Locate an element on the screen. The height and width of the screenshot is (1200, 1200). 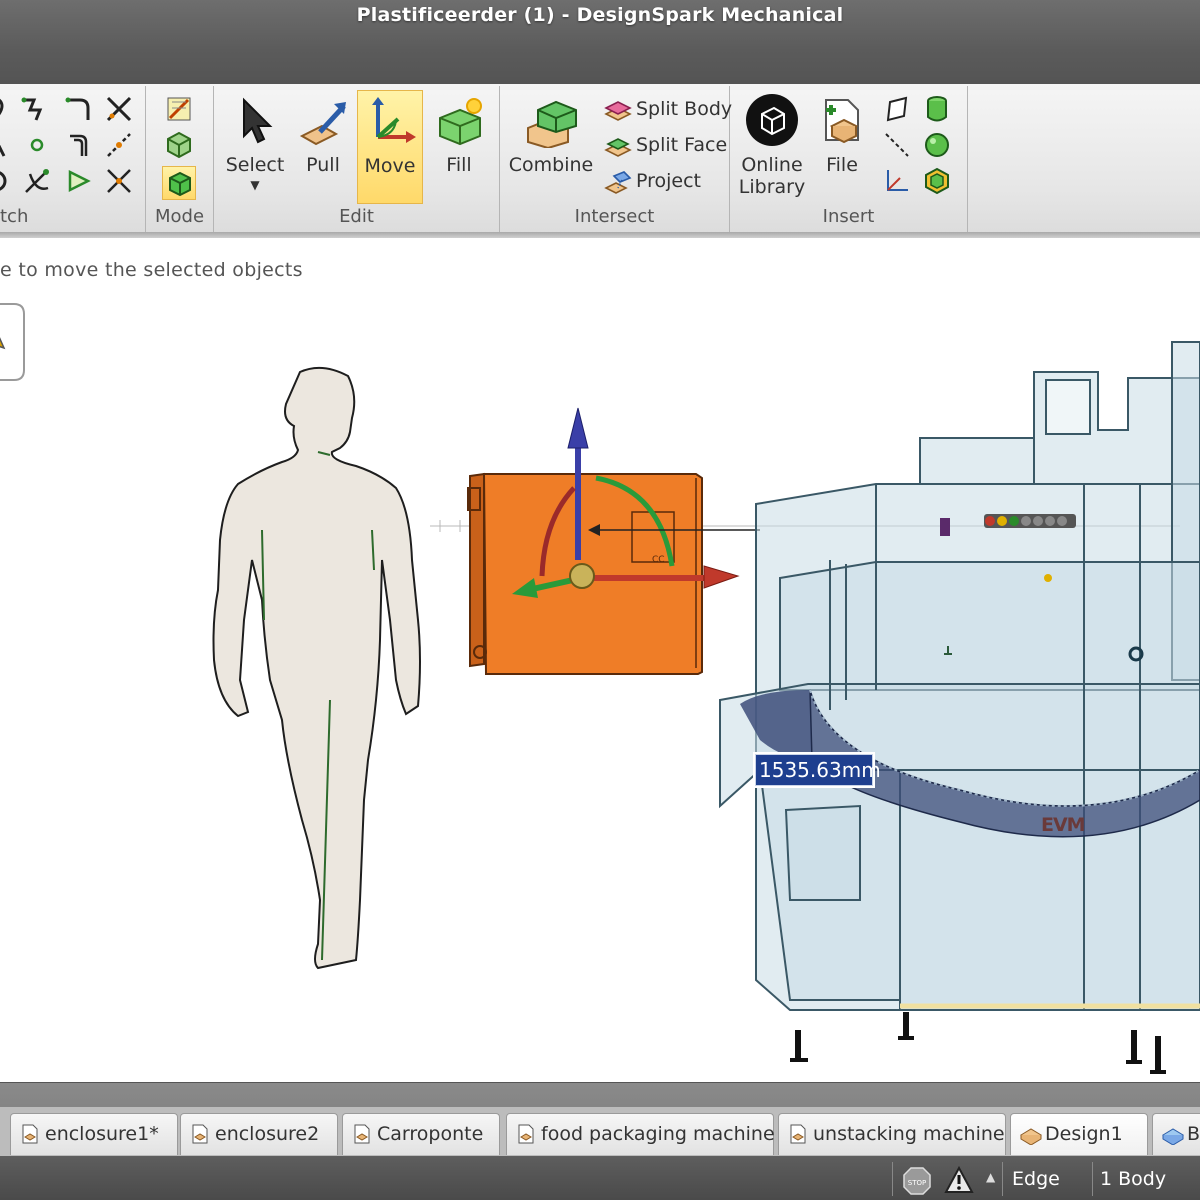
ribbon-group-label: Edit is located at coordinates (356, 216).